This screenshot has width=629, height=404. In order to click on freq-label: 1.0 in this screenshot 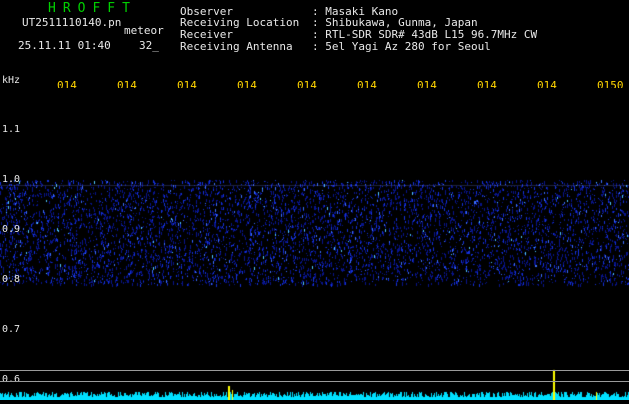, I will do `click(11, 179)`.